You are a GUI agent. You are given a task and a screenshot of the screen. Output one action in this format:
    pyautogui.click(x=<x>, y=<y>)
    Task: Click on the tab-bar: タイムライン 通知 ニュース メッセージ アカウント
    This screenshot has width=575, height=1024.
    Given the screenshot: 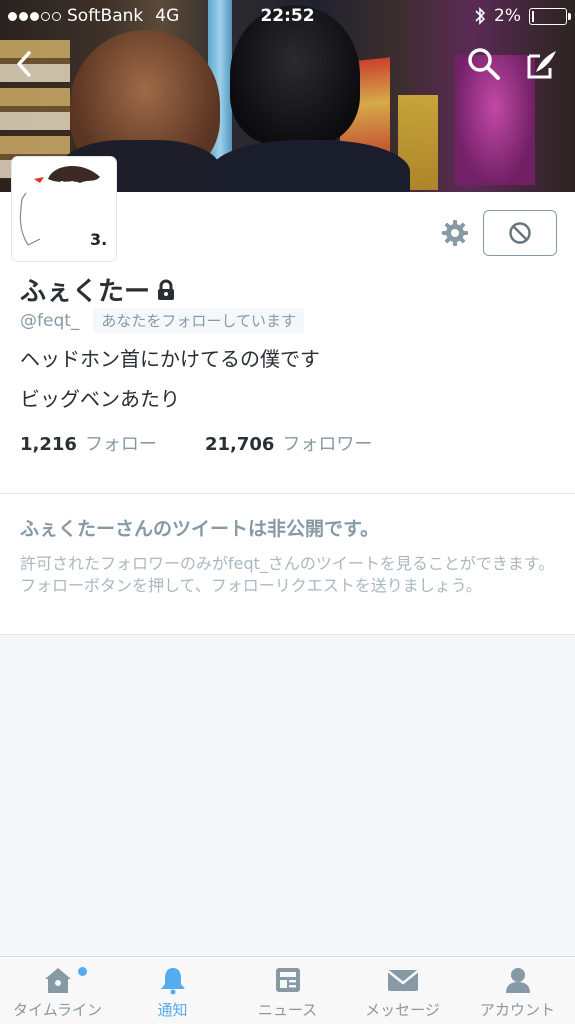 What is the action you would take?
    pyautogui.click(x=287, y=990)
    